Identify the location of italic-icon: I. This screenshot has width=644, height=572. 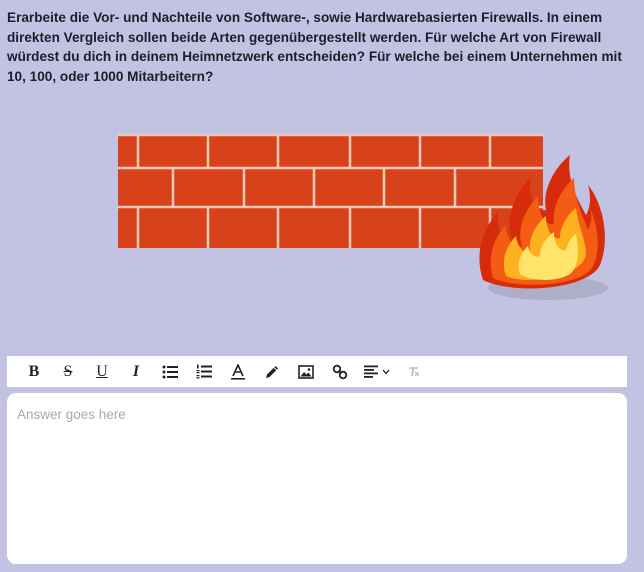
(136, 371).